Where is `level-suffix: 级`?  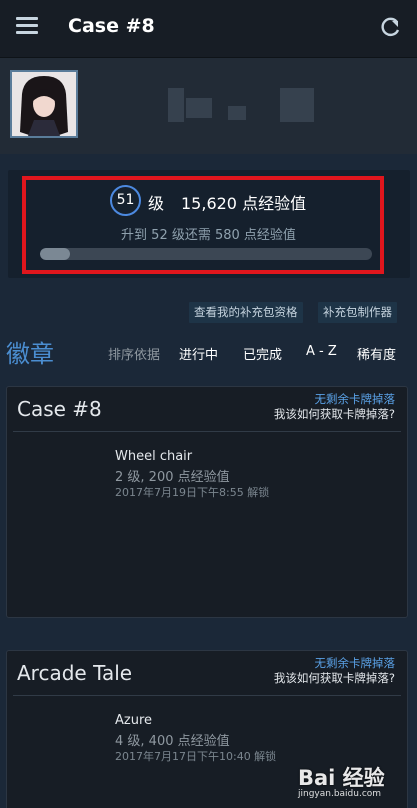
level-suffix: 级 is located at coordinates (156, 203).